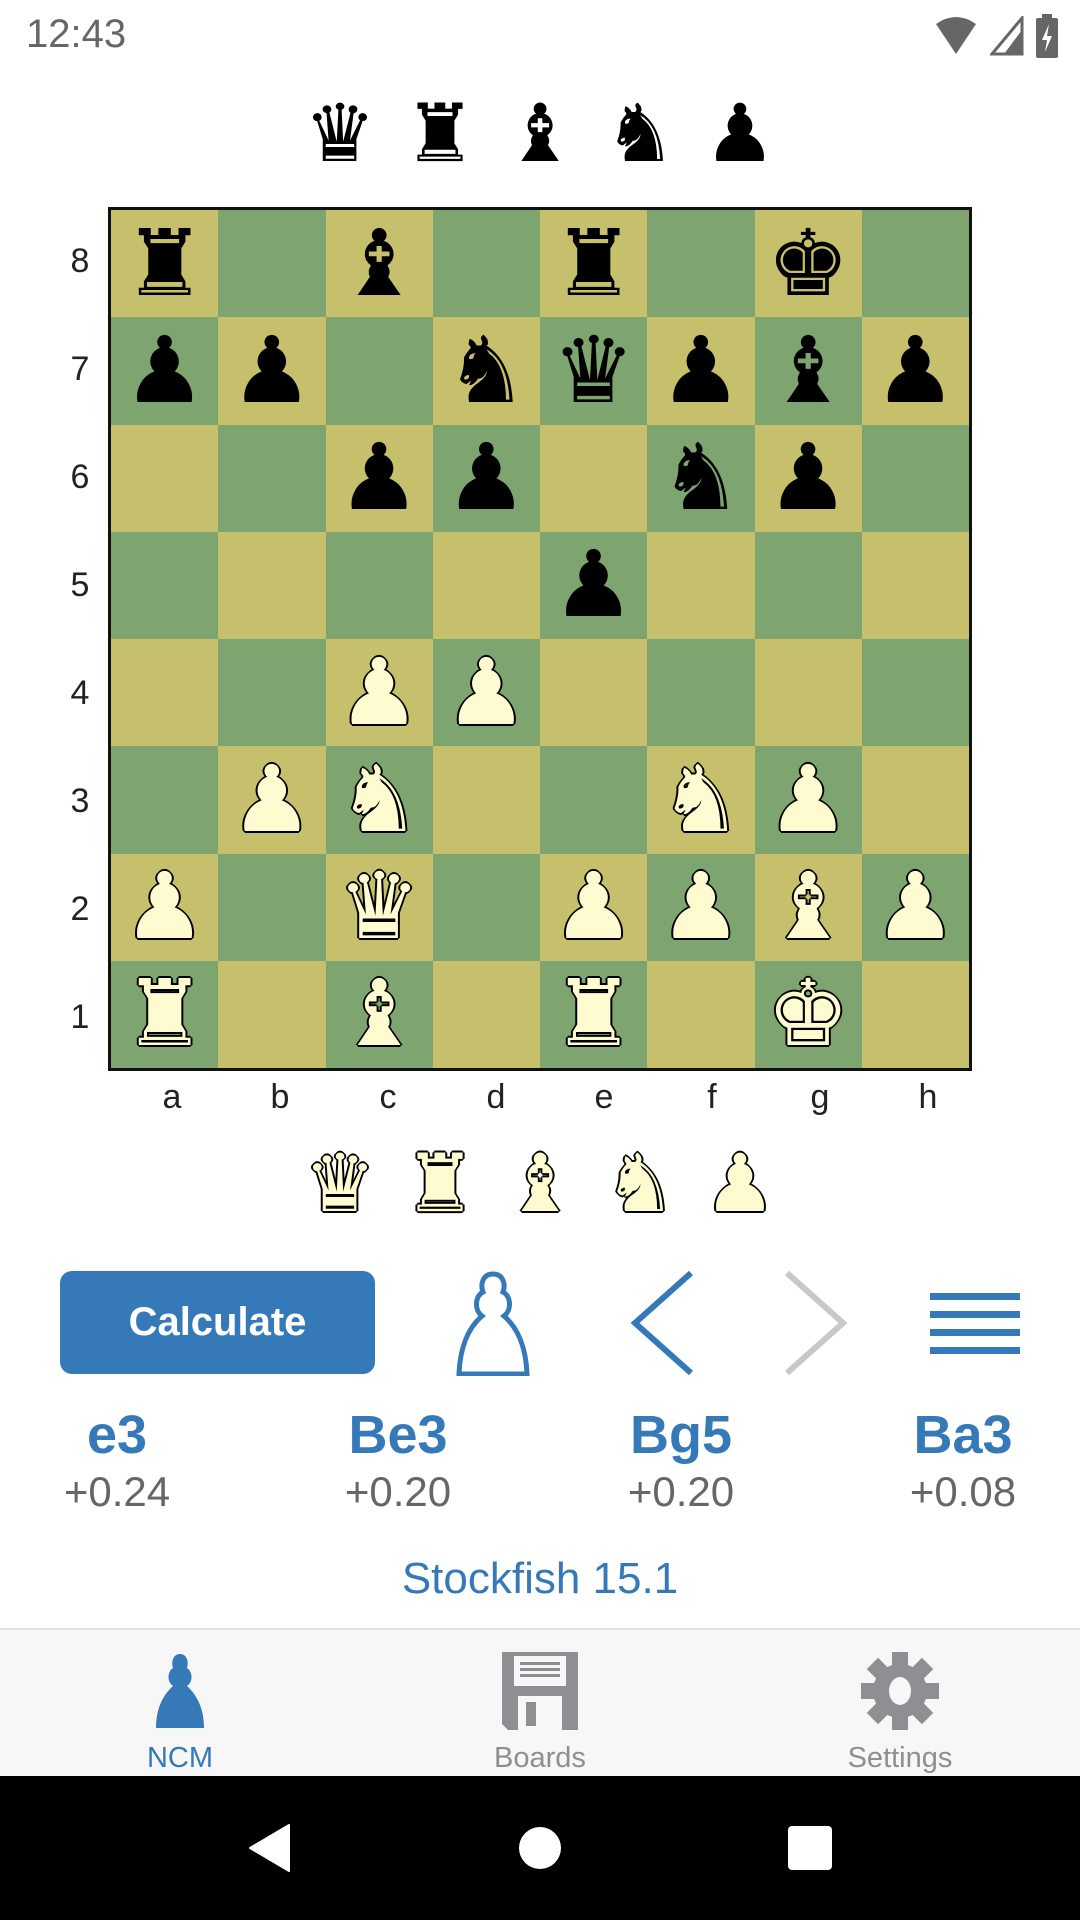 The image size is (1080, 1920). I want to click on nav-back-button, so click(269, 1848).